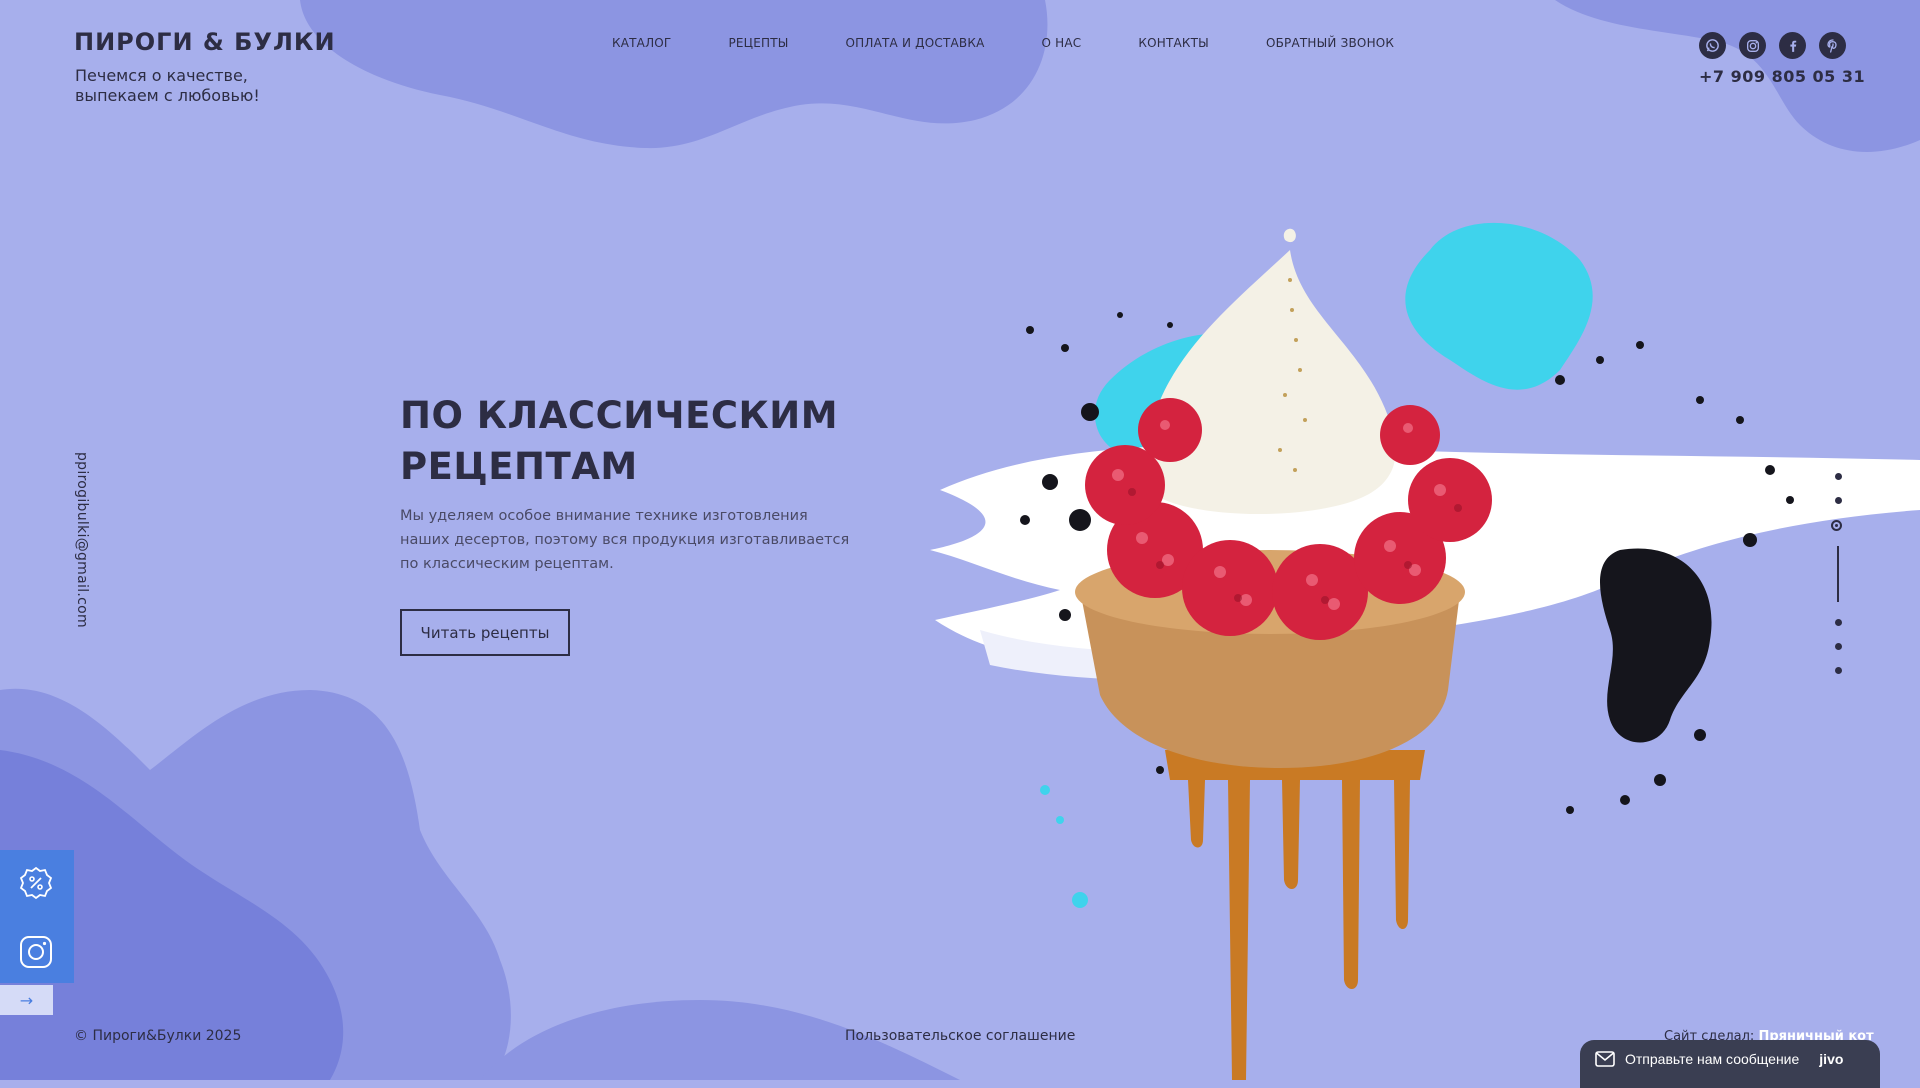  I want to click on side-widget, so click(37, 916).